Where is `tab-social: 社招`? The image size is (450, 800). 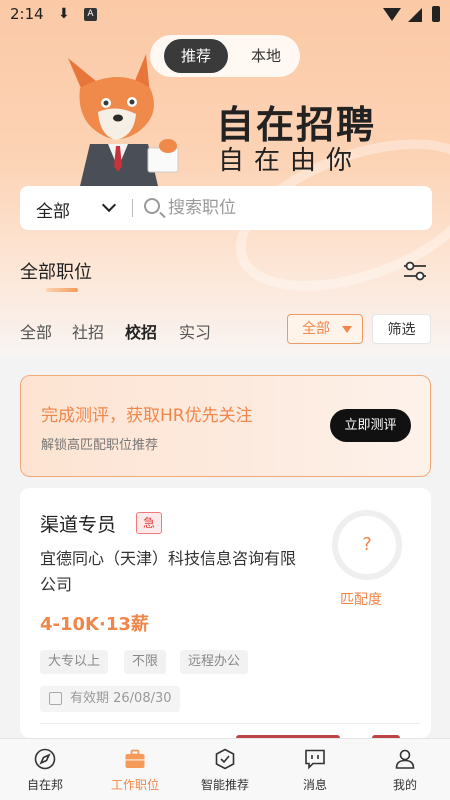 tab-social: 社招 is located at coordinates (88, 331).